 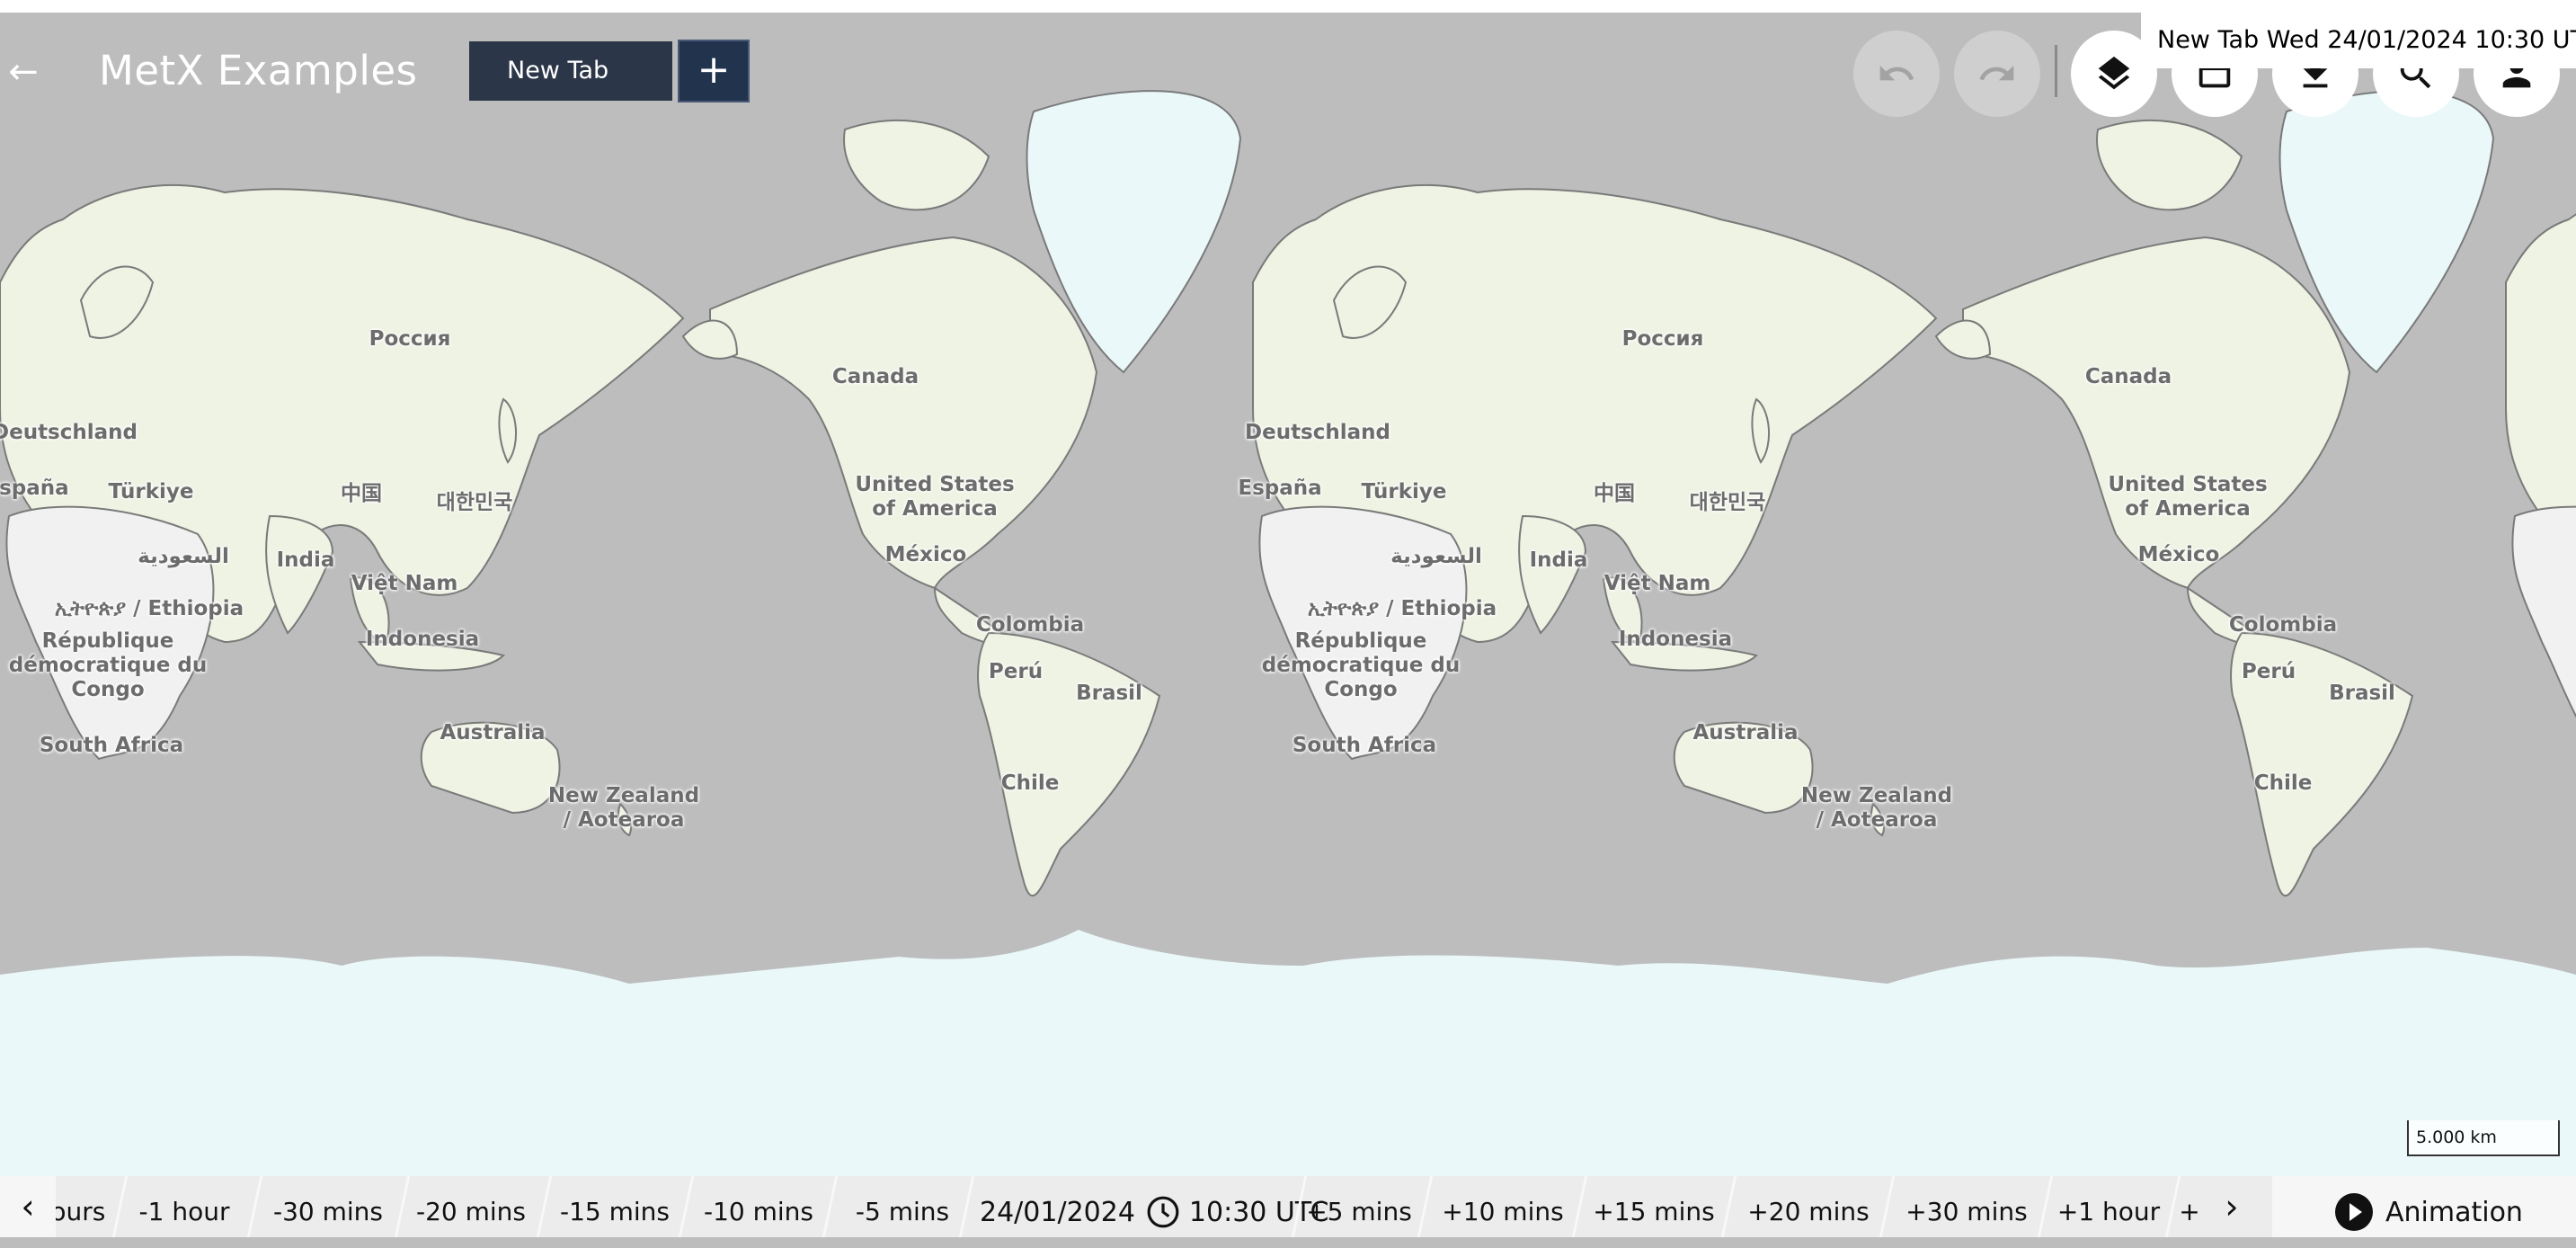 What do you see at coordinates (471, 1206) in the screenshot?
I see `time-step: -20 mins` at bounding box center [471, 1206].